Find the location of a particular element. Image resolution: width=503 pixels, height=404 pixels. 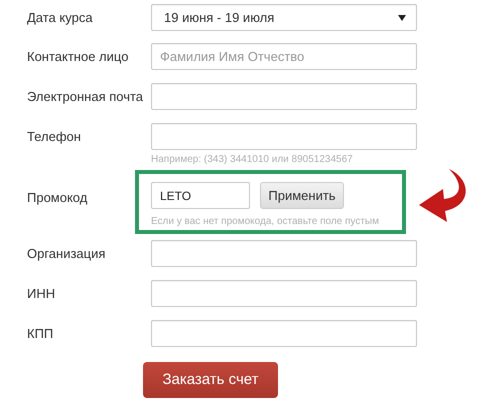

field-label: Организация is located at coordinates (66, 253).